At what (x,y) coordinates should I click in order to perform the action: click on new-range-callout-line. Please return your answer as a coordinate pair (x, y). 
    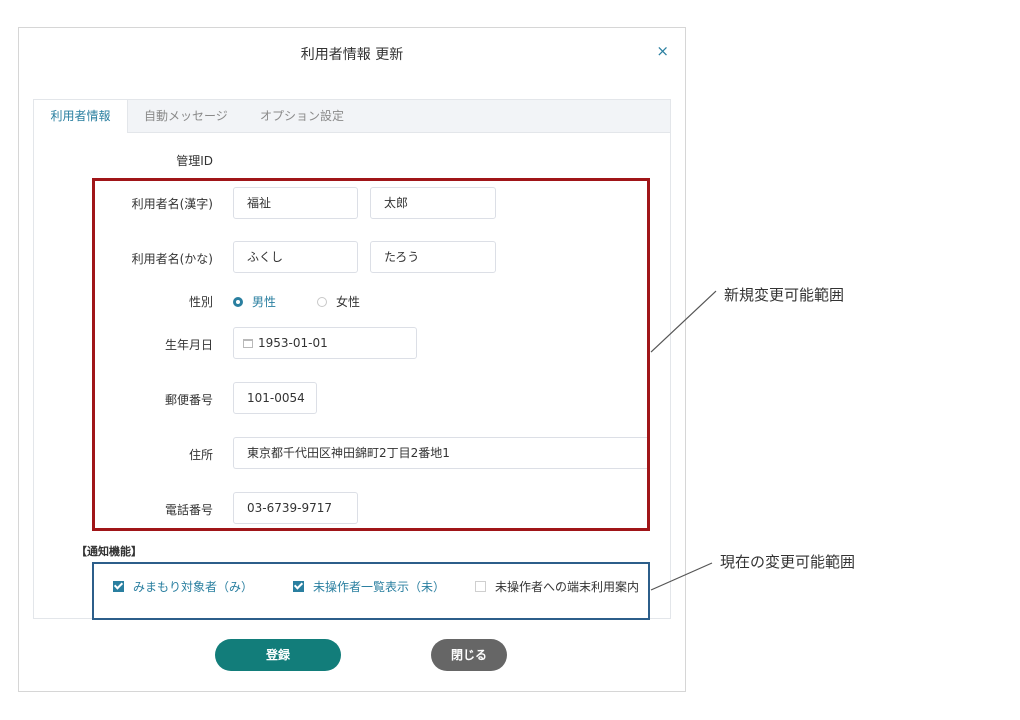
    Looking at the image, I should click on (683, 321).